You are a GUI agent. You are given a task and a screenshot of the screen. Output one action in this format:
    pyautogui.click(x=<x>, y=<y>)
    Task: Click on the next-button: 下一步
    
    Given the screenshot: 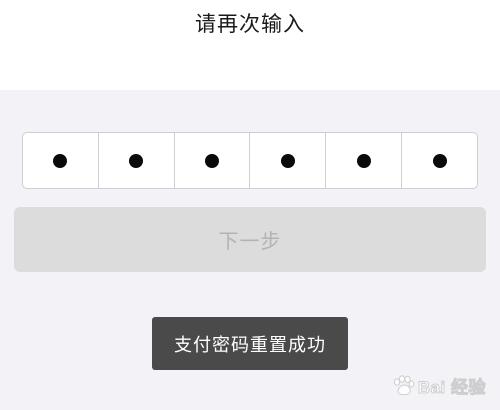 What is the action you would take?
    pyautogui.click(x=250, y=239)
    